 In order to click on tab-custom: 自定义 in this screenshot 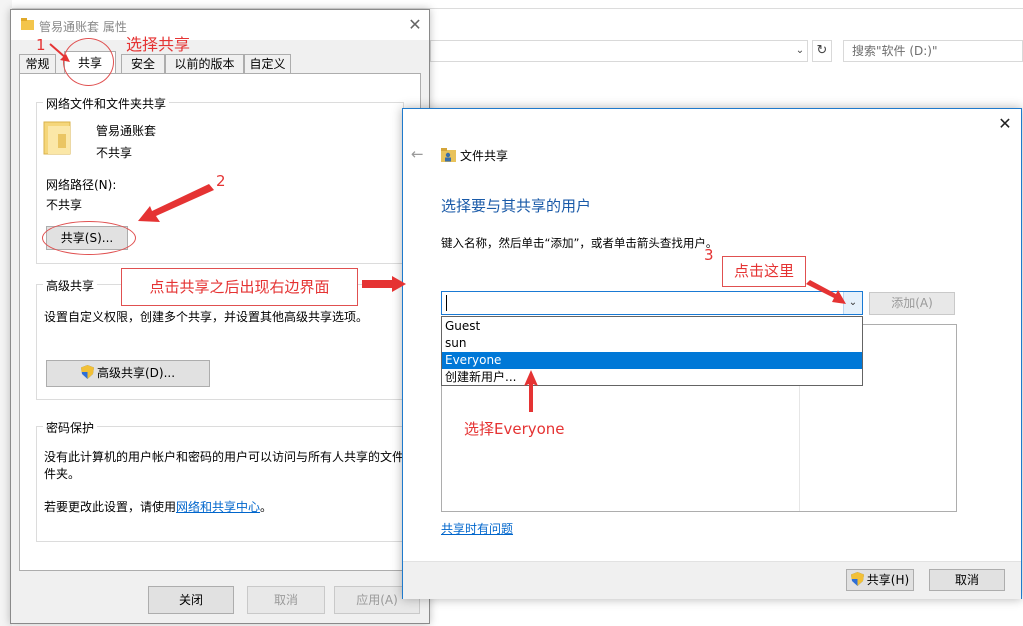, I will do `click(267, 63)`.